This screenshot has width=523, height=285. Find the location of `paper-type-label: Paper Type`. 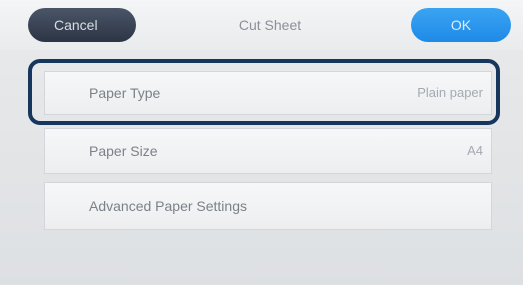

paper-type-label: Paper Type is located at coordinates (125, 93).